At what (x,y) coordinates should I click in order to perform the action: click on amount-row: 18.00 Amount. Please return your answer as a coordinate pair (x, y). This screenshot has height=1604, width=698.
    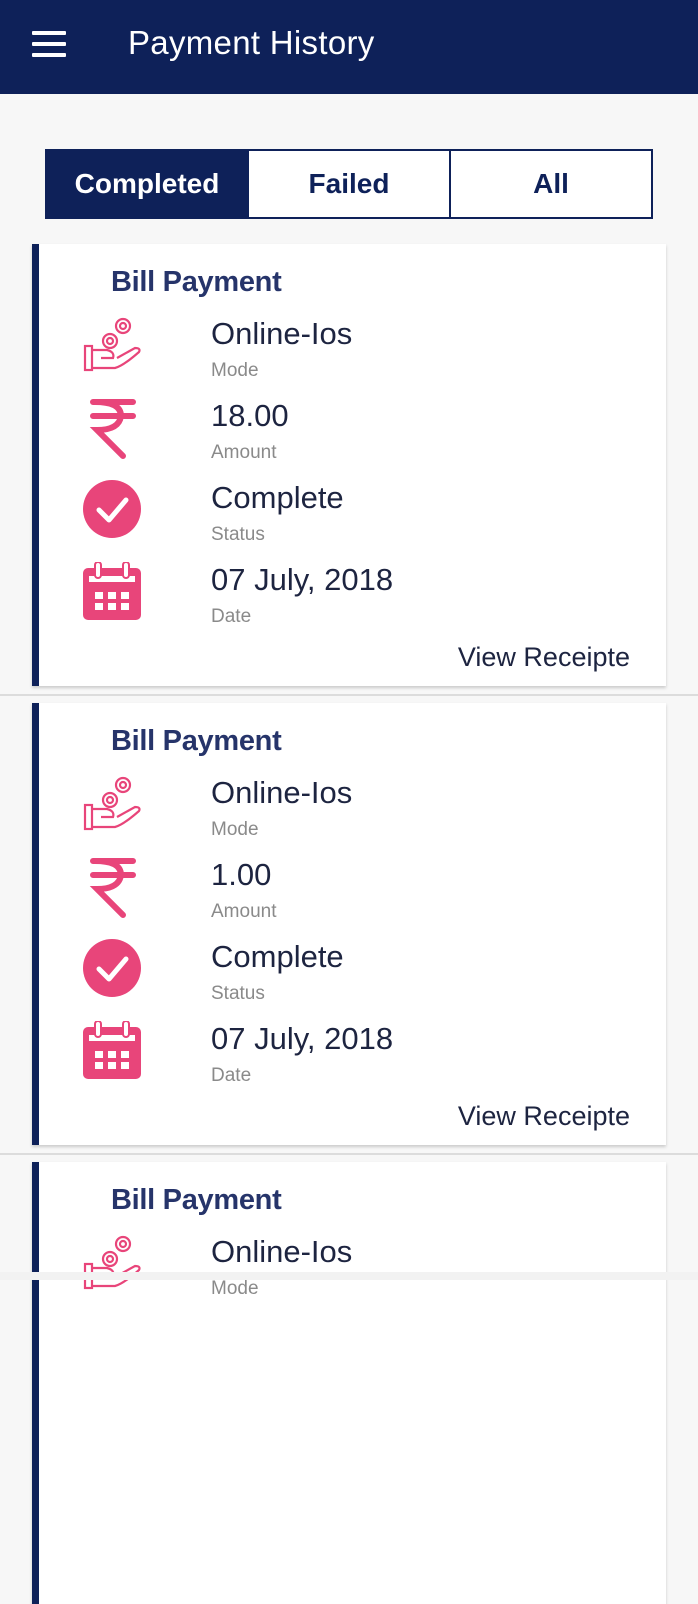
    Looking at the image, I should click on (363, 438).